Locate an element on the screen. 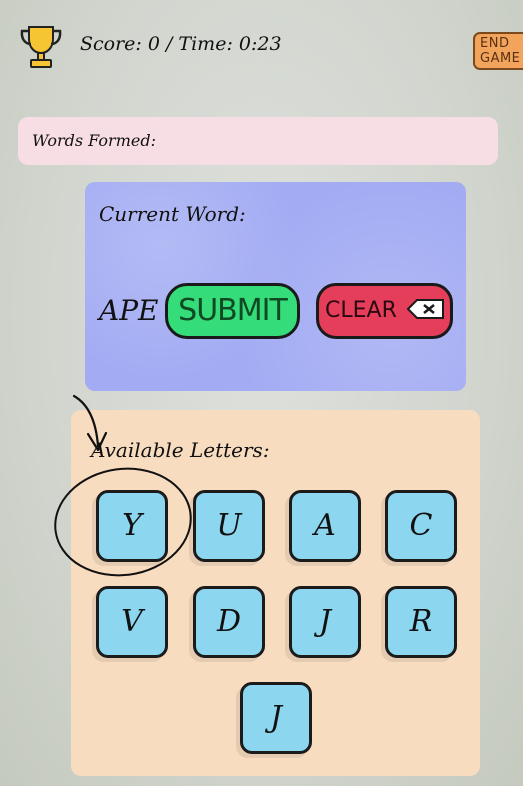 The width and height of the screenshot is (523, 786). letter-tile: R is located at coordinates (421, 622).